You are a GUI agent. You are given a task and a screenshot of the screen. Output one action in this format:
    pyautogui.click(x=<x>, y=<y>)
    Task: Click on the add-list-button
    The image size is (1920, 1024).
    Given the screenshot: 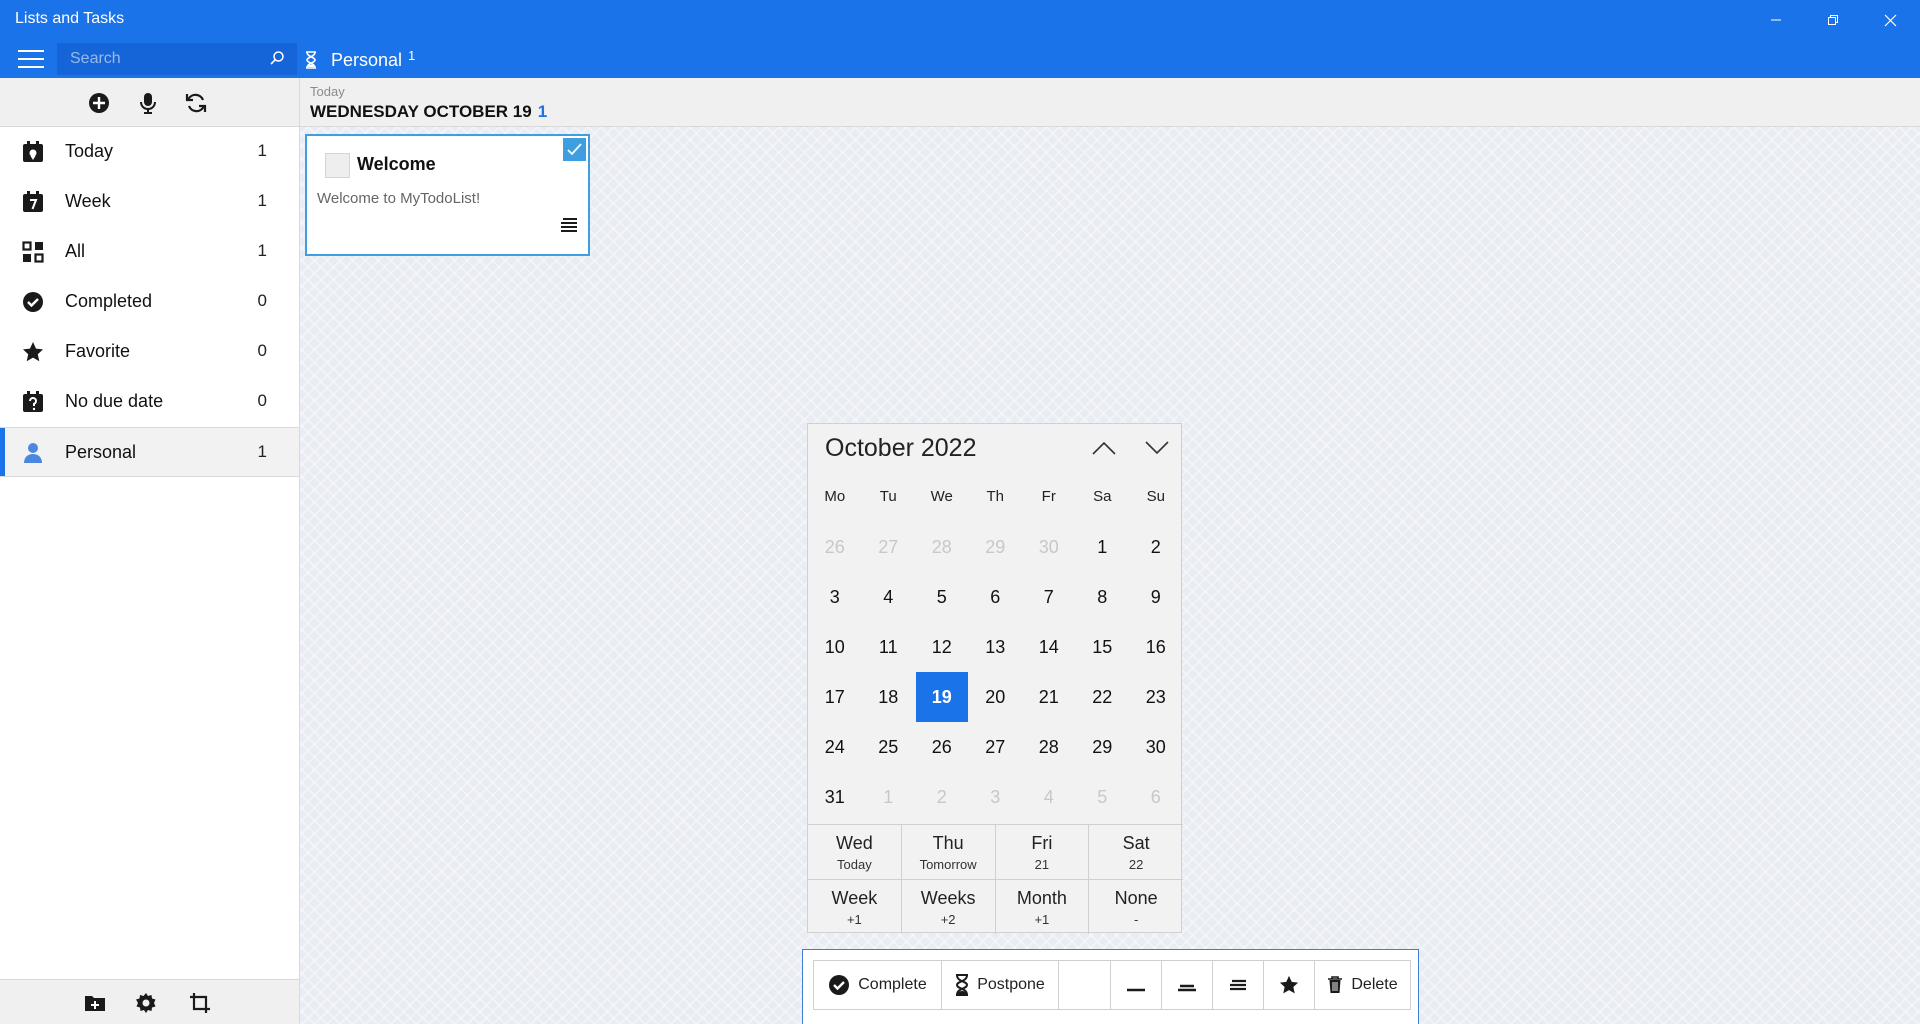 What is the action you would take?
    pyautogui.click(x=95, y=1003)
    